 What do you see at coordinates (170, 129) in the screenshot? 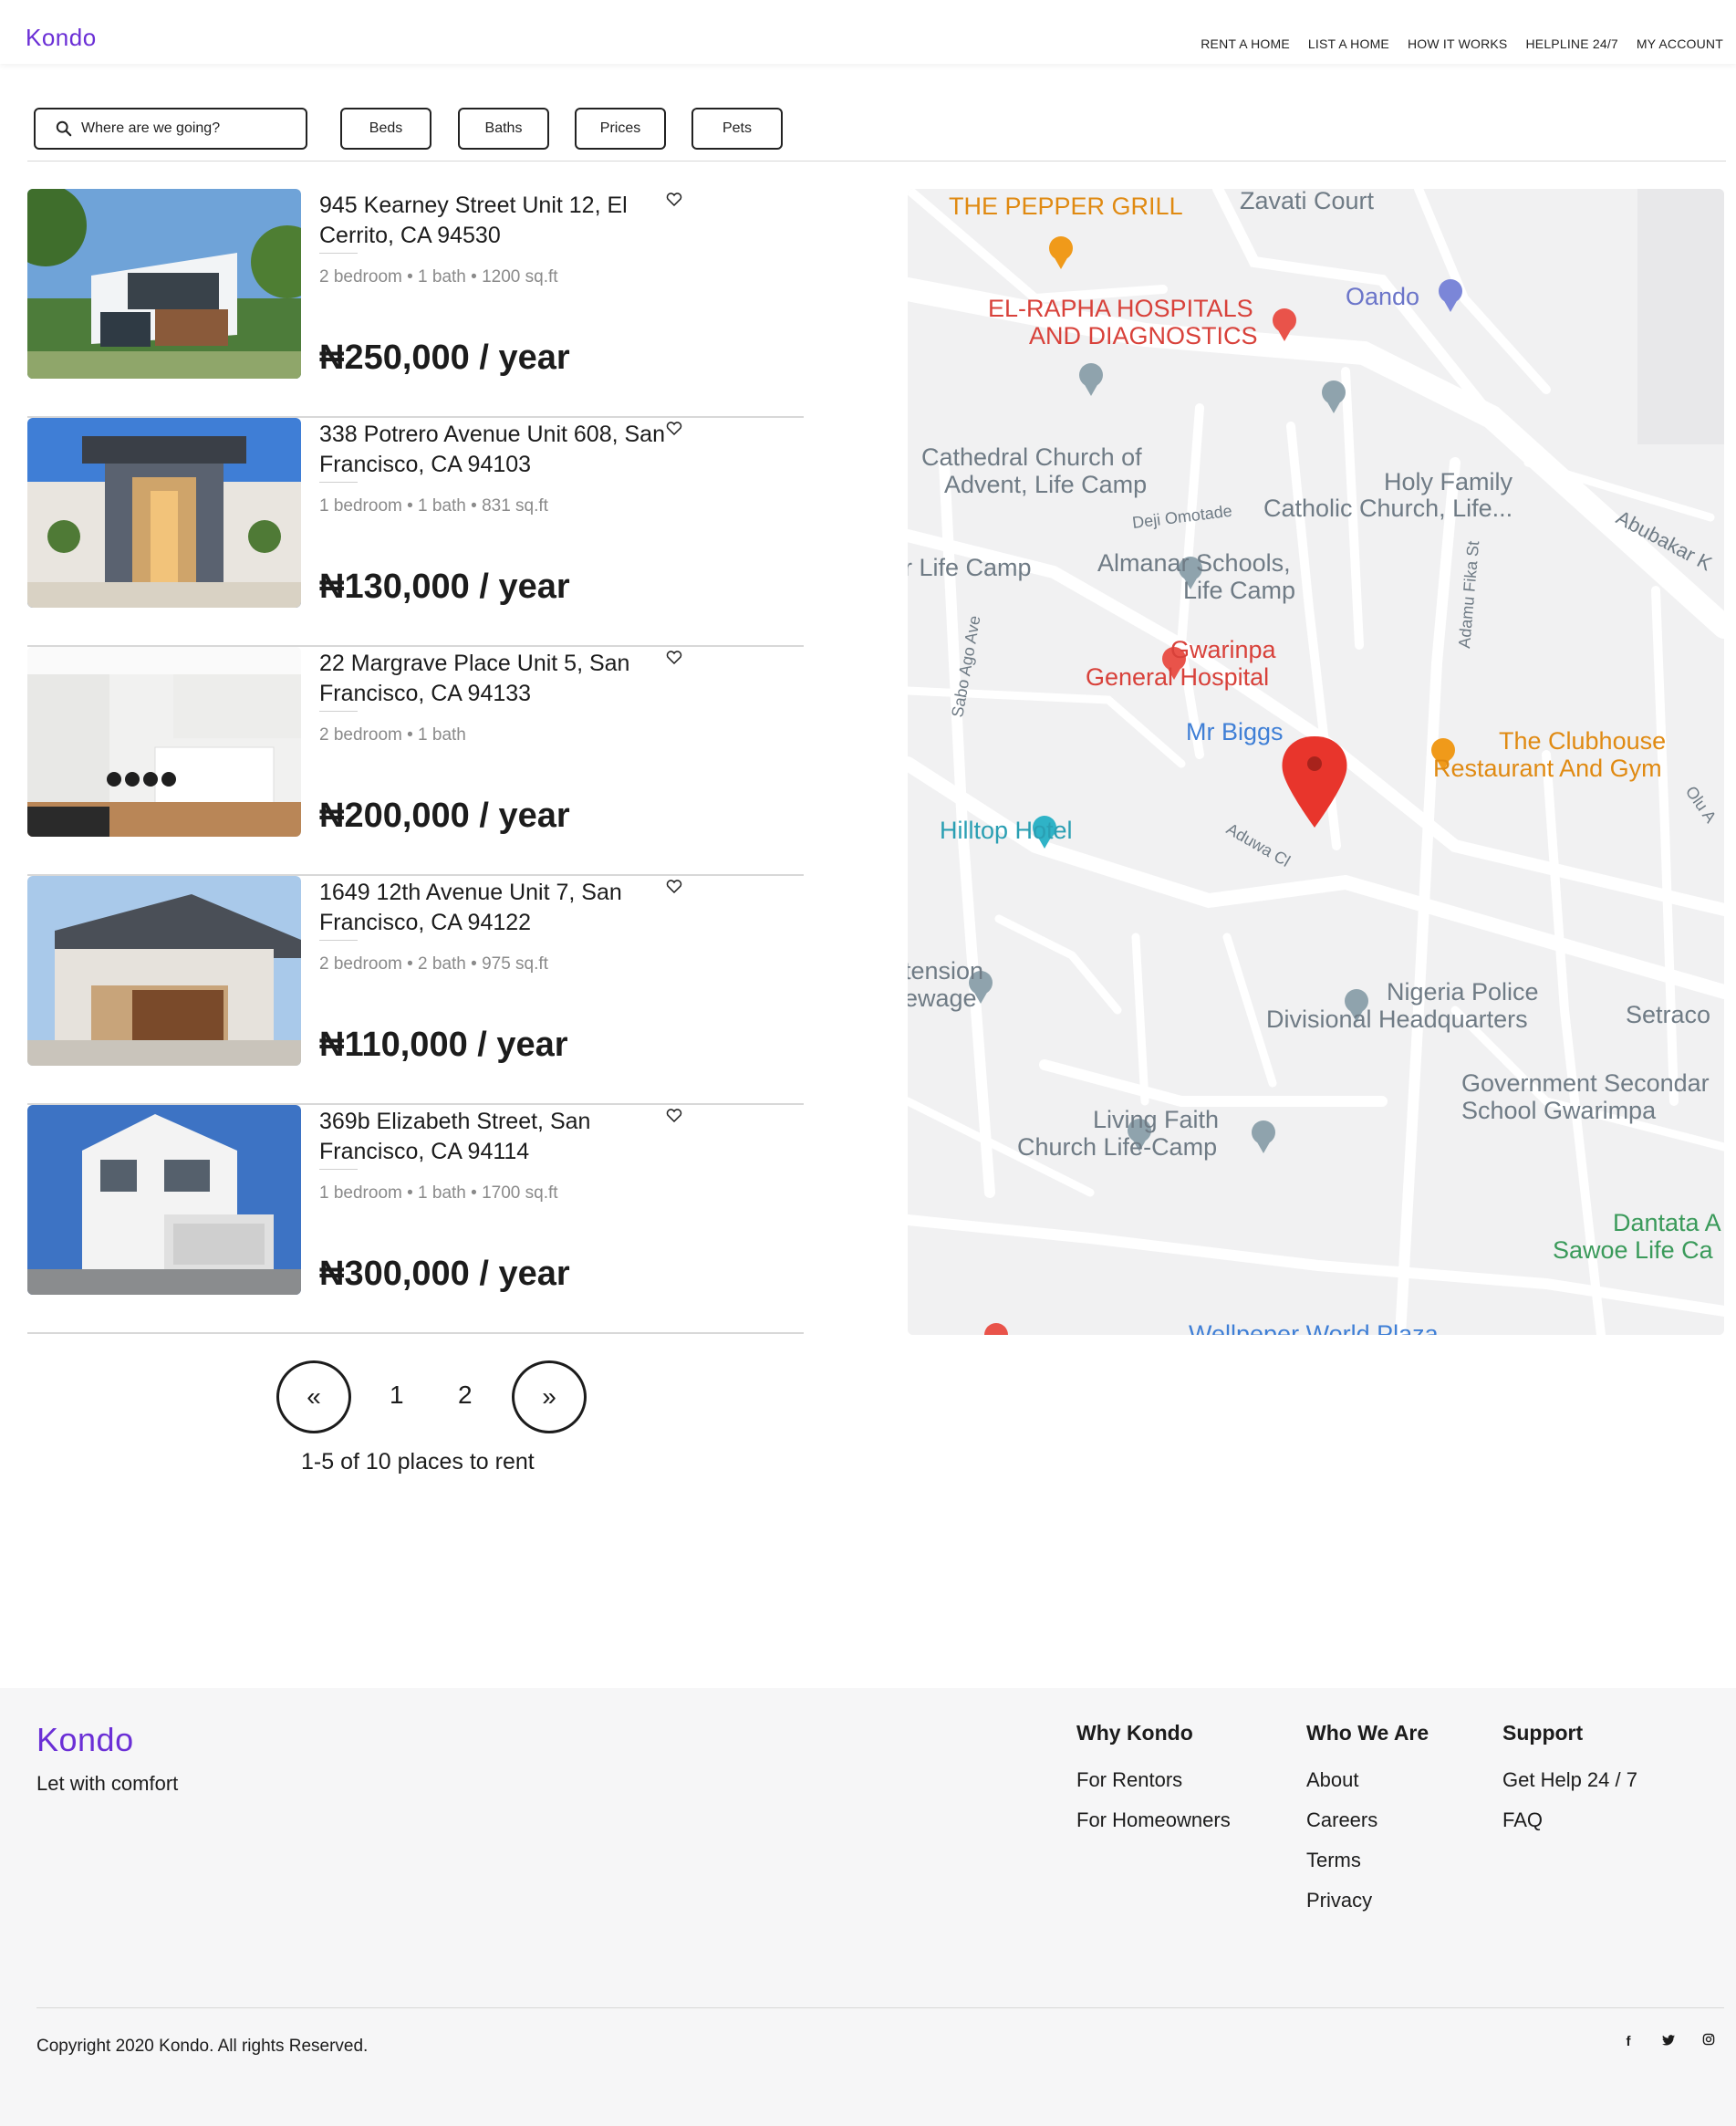
I see `search-input: Where are we going?` at bounding box center [170, 129].